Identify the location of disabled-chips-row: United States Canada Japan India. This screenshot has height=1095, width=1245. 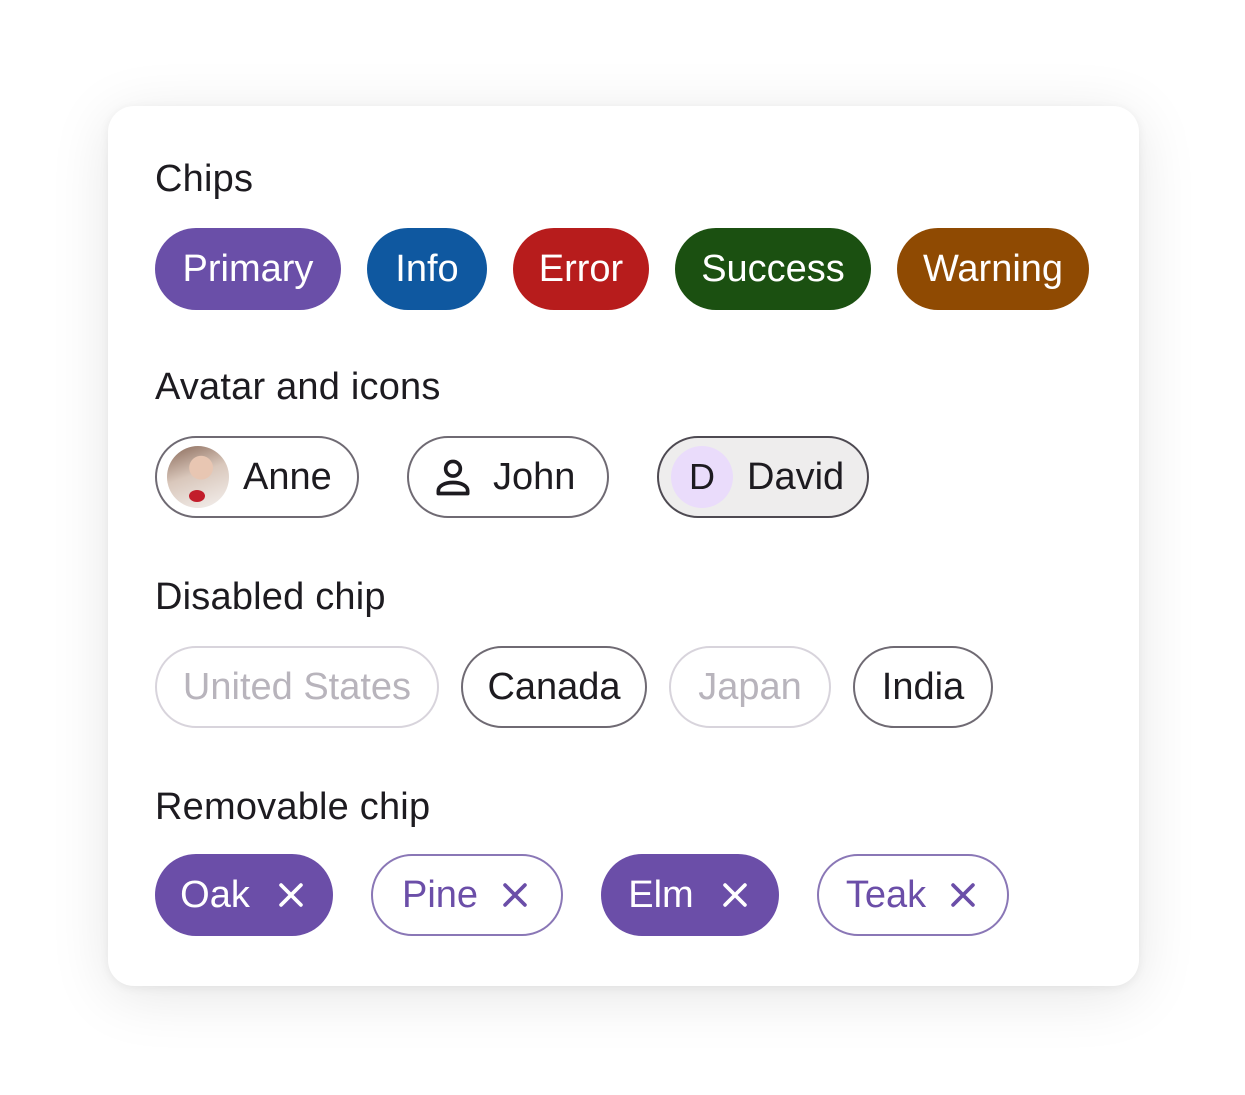
(574, 687).